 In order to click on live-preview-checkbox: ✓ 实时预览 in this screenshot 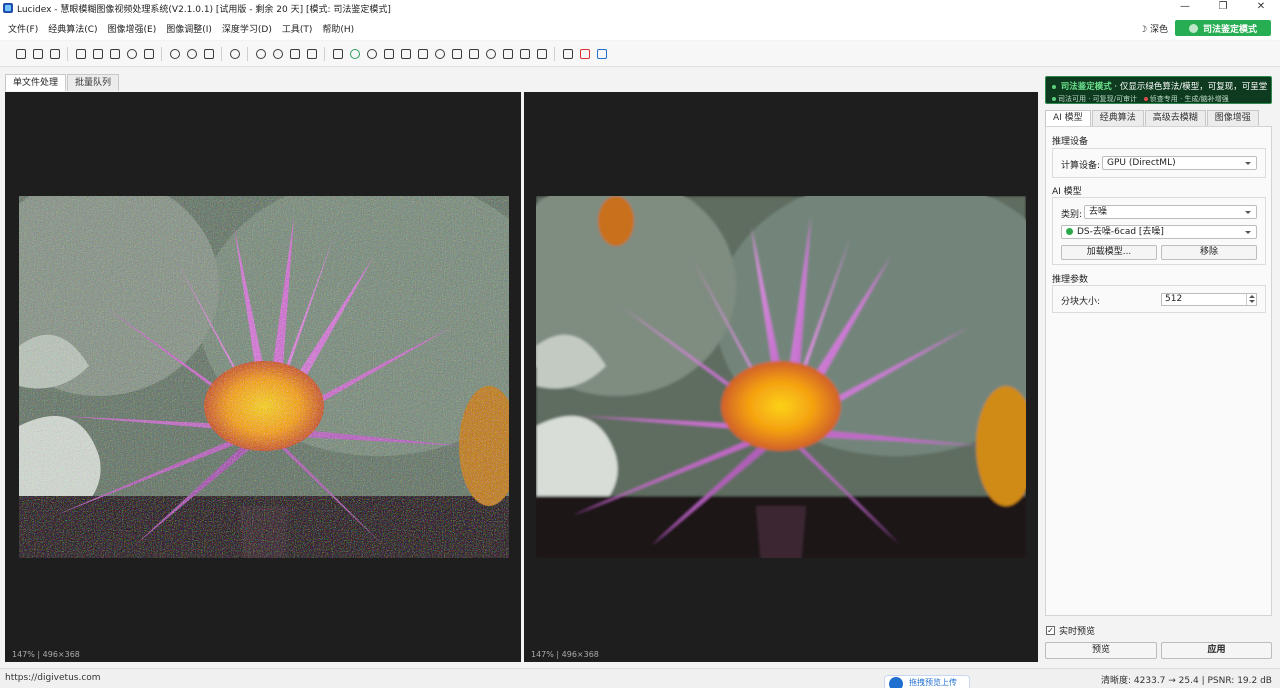, I will do `click(1070, 630)`.